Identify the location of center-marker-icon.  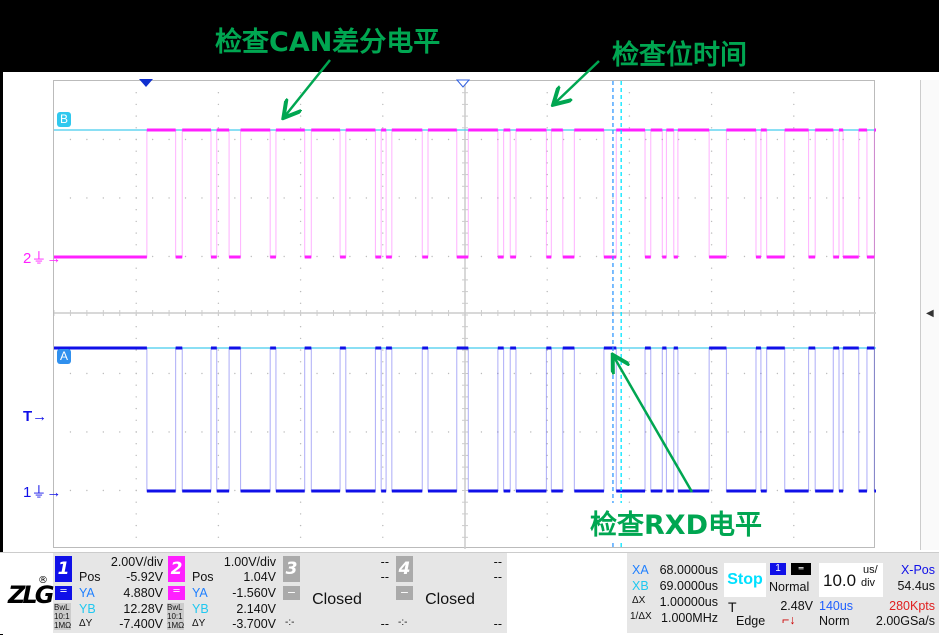
(463, 83).